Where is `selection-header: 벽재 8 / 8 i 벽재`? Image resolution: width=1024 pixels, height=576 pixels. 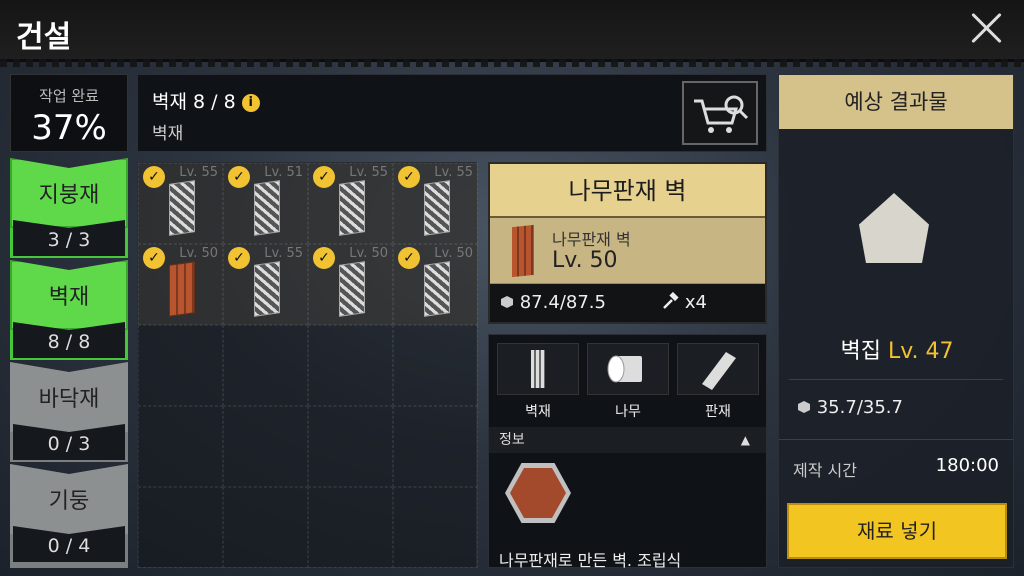
selection-header: 벽재 8 / 8 i 벽재 is located at coordinates (452, 113).